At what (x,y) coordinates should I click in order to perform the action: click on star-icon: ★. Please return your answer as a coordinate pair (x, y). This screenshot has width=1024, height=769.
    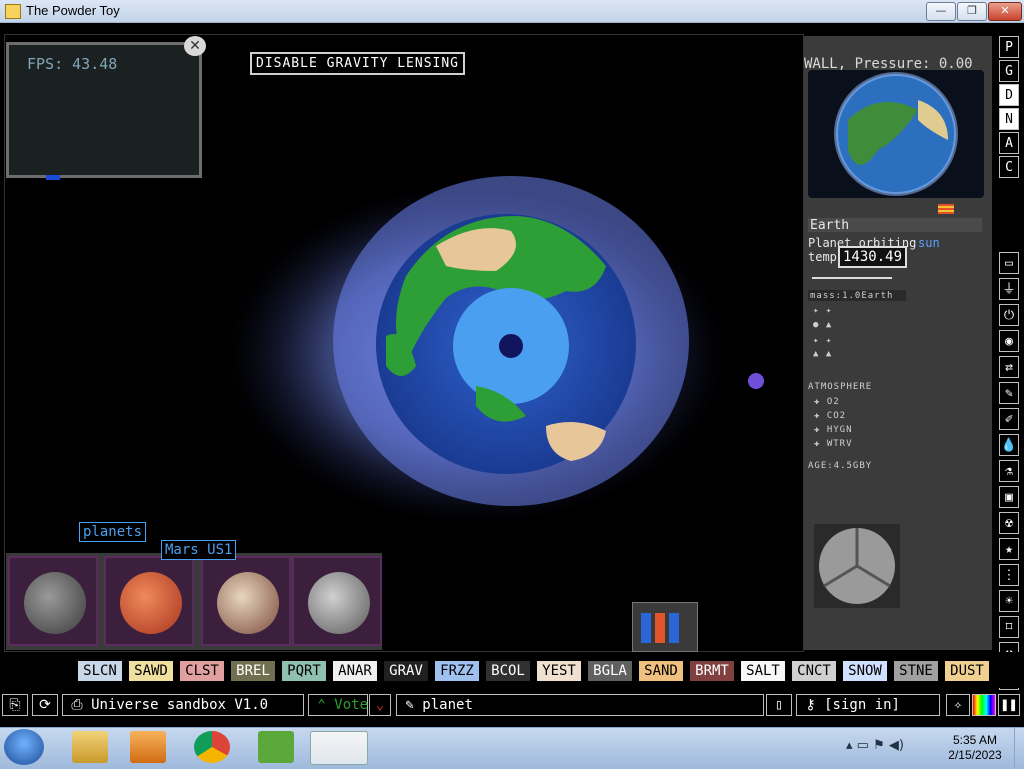
    Looking at the image, I should click on (1009, 549).